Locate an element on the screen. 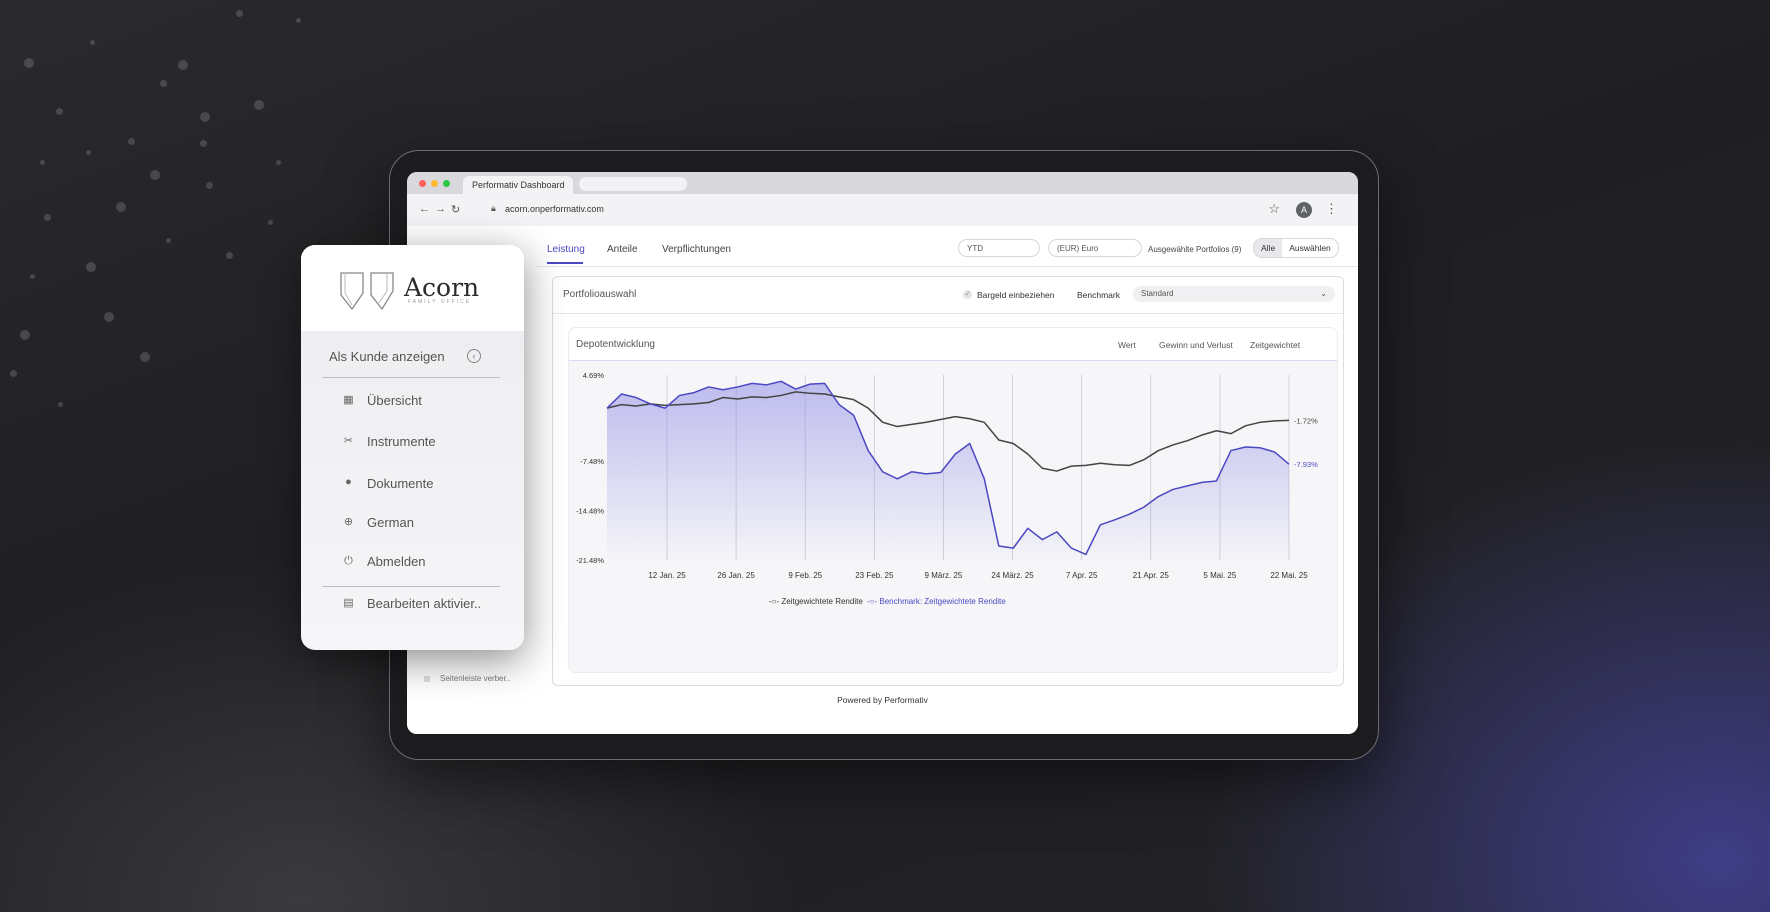 The image size is (1770, 912). benchmark-value: Standard is located at coordinates (1157, 293).